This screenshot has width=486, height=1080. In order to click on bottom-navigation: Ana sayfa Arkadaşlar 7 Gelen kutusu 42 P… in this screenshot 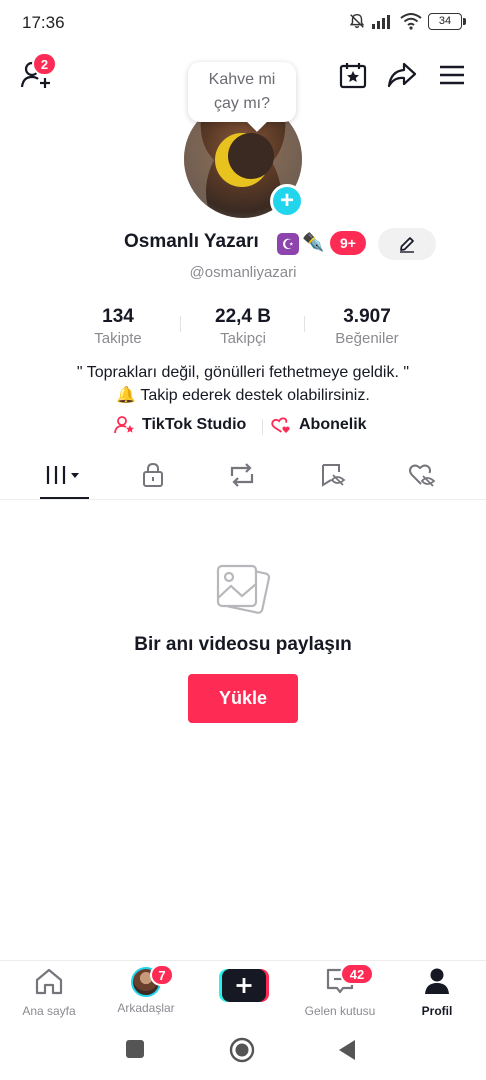, I will do `click(243, 990)`.